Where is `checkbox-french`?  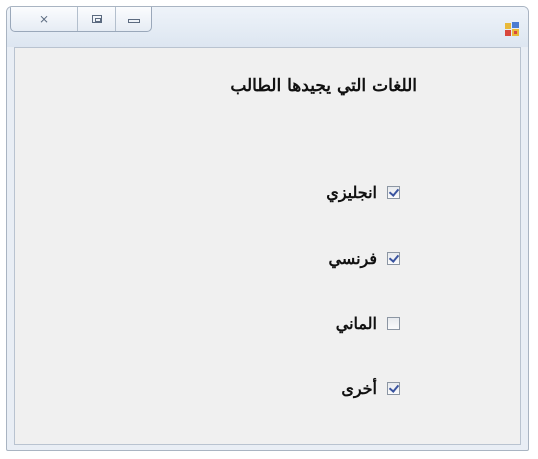
checkbox-french is located at coordinates (393, 258).